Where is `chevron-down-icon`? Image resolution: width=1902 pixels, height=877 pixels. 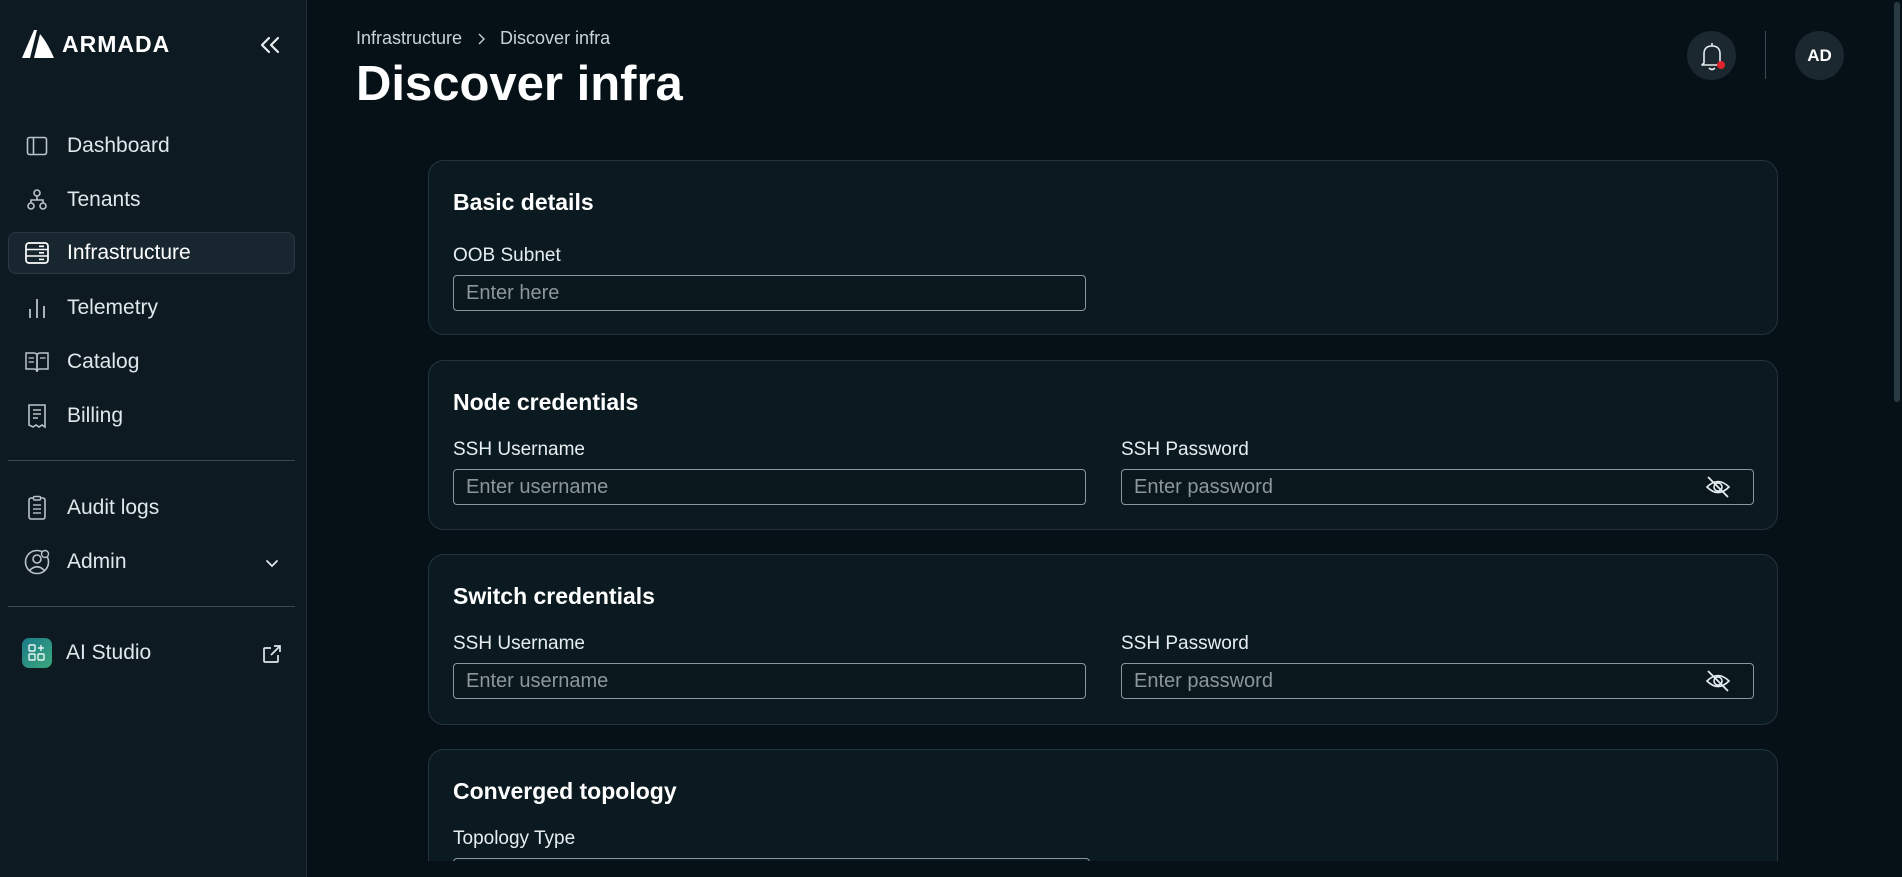 chevron-down-icon is located at coordinates (272, 563).